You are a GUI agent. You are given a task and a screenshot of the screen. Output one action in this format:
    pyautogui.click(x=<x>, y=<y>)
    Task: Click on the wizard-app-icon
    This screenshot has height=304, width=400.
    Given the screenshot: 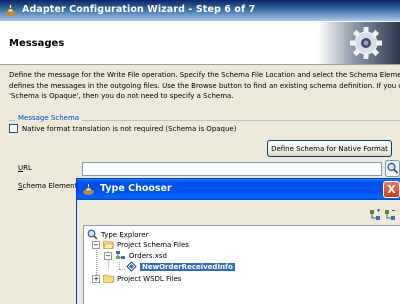 What is the action you would take?
    pyautogui.click(x=10, y=10)
    